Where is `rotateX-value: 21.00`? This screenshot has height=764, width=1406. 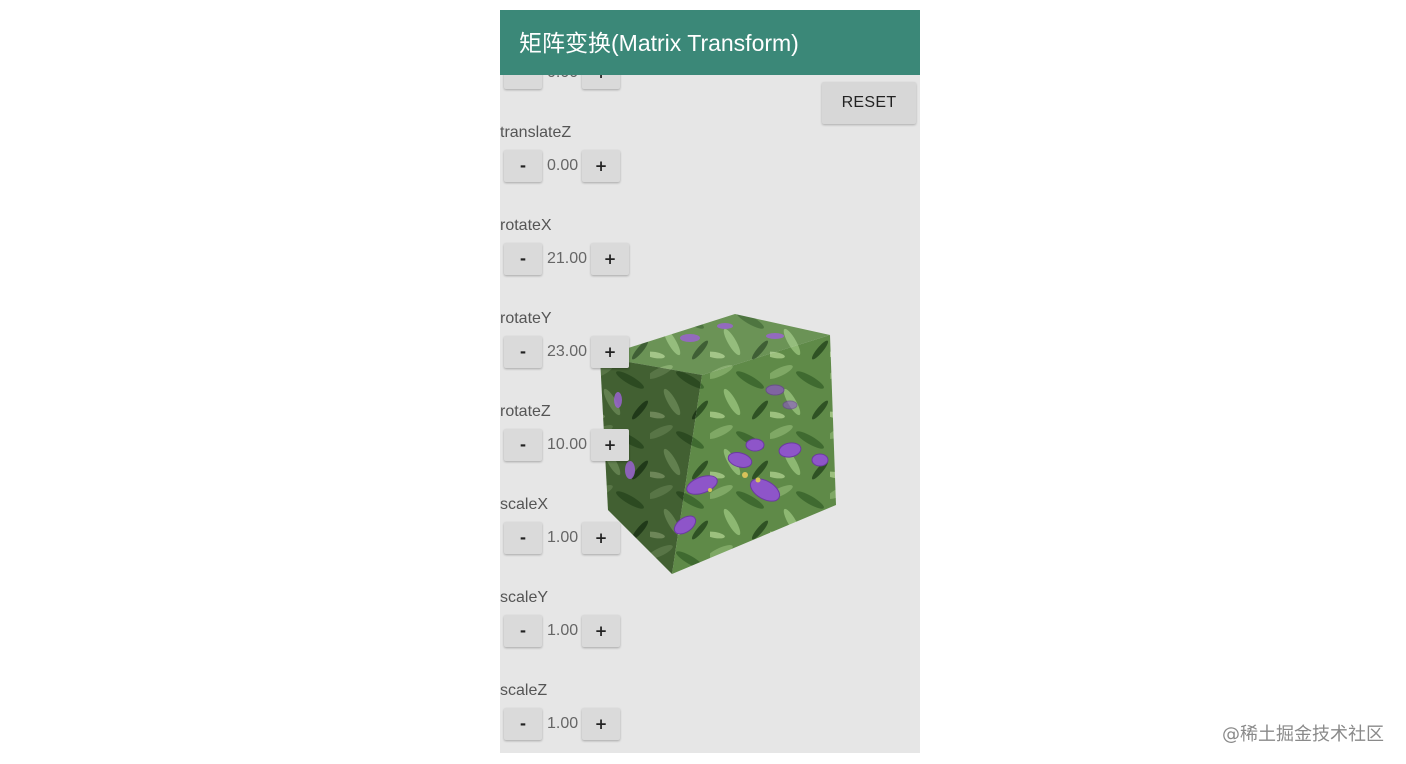 rotateX-value: 21.00 is located at coordinates (567, 258).